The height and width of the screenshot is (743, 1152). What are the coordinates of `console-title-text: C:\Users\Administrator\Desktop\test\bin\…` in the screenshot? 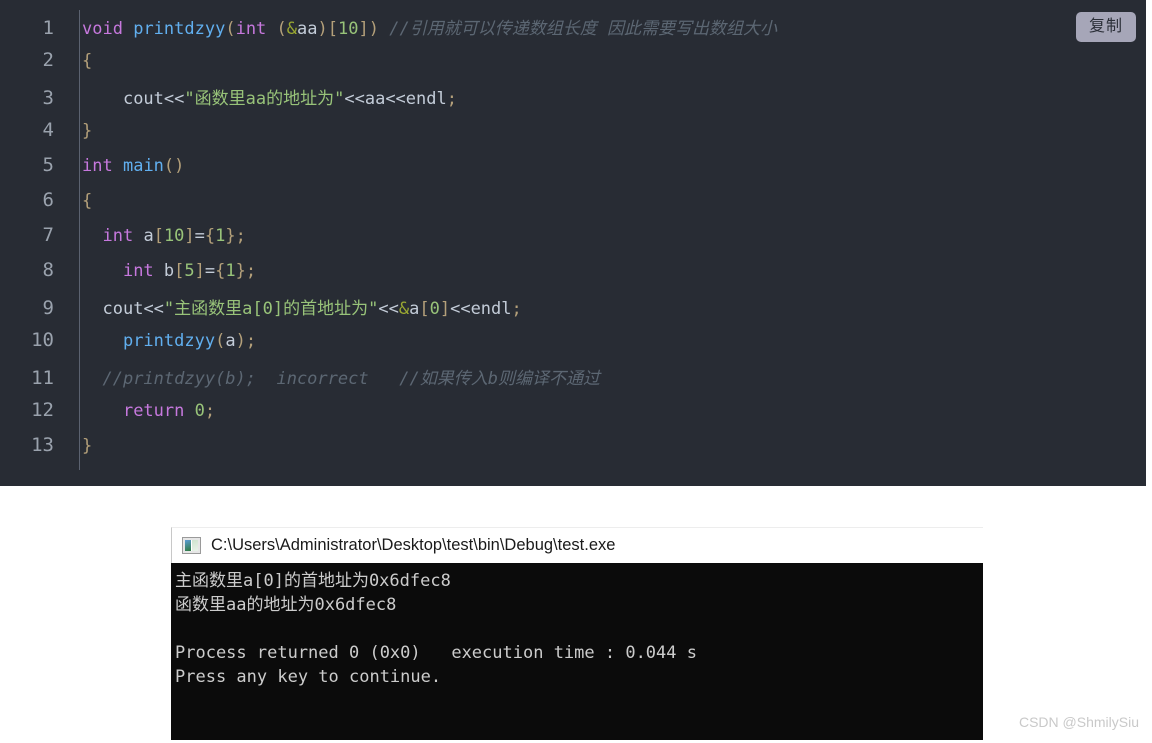 It's located at (413, 545).